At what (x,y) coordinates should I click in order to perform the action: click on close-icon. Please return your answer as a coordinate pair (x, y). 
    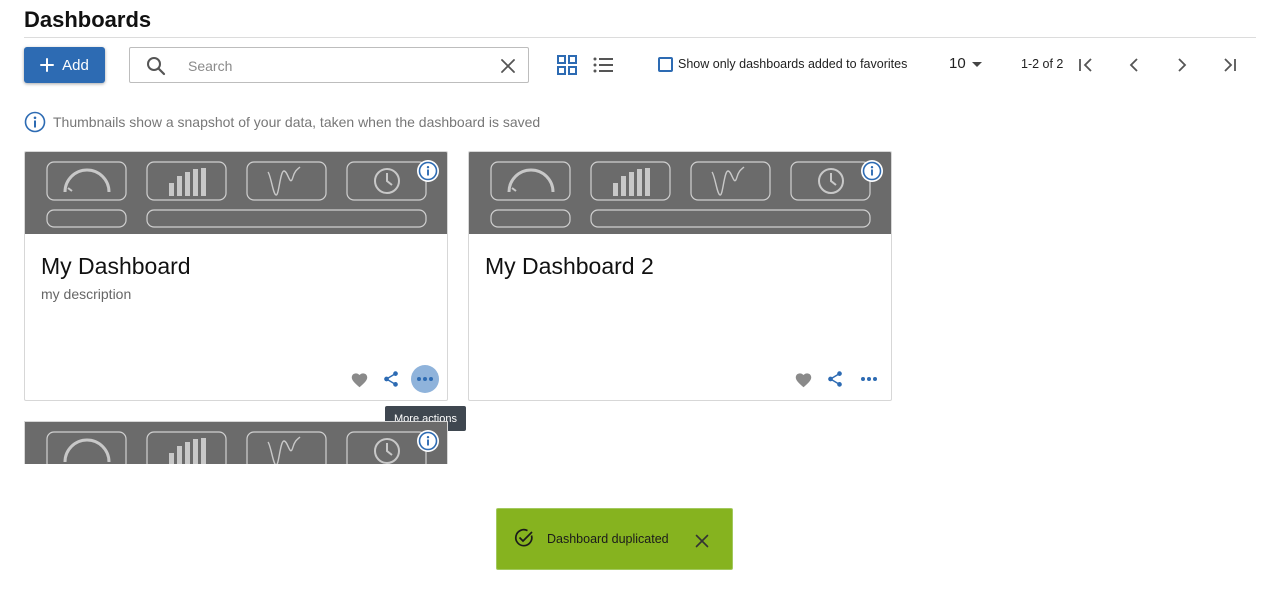
    Looking at the image, I should click on (702, 541).